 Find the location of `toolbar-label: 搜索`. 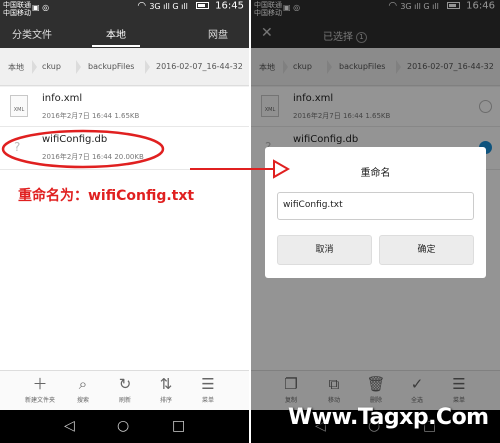

toolbar-label: 搜索 is located at coordinates (82, 400).